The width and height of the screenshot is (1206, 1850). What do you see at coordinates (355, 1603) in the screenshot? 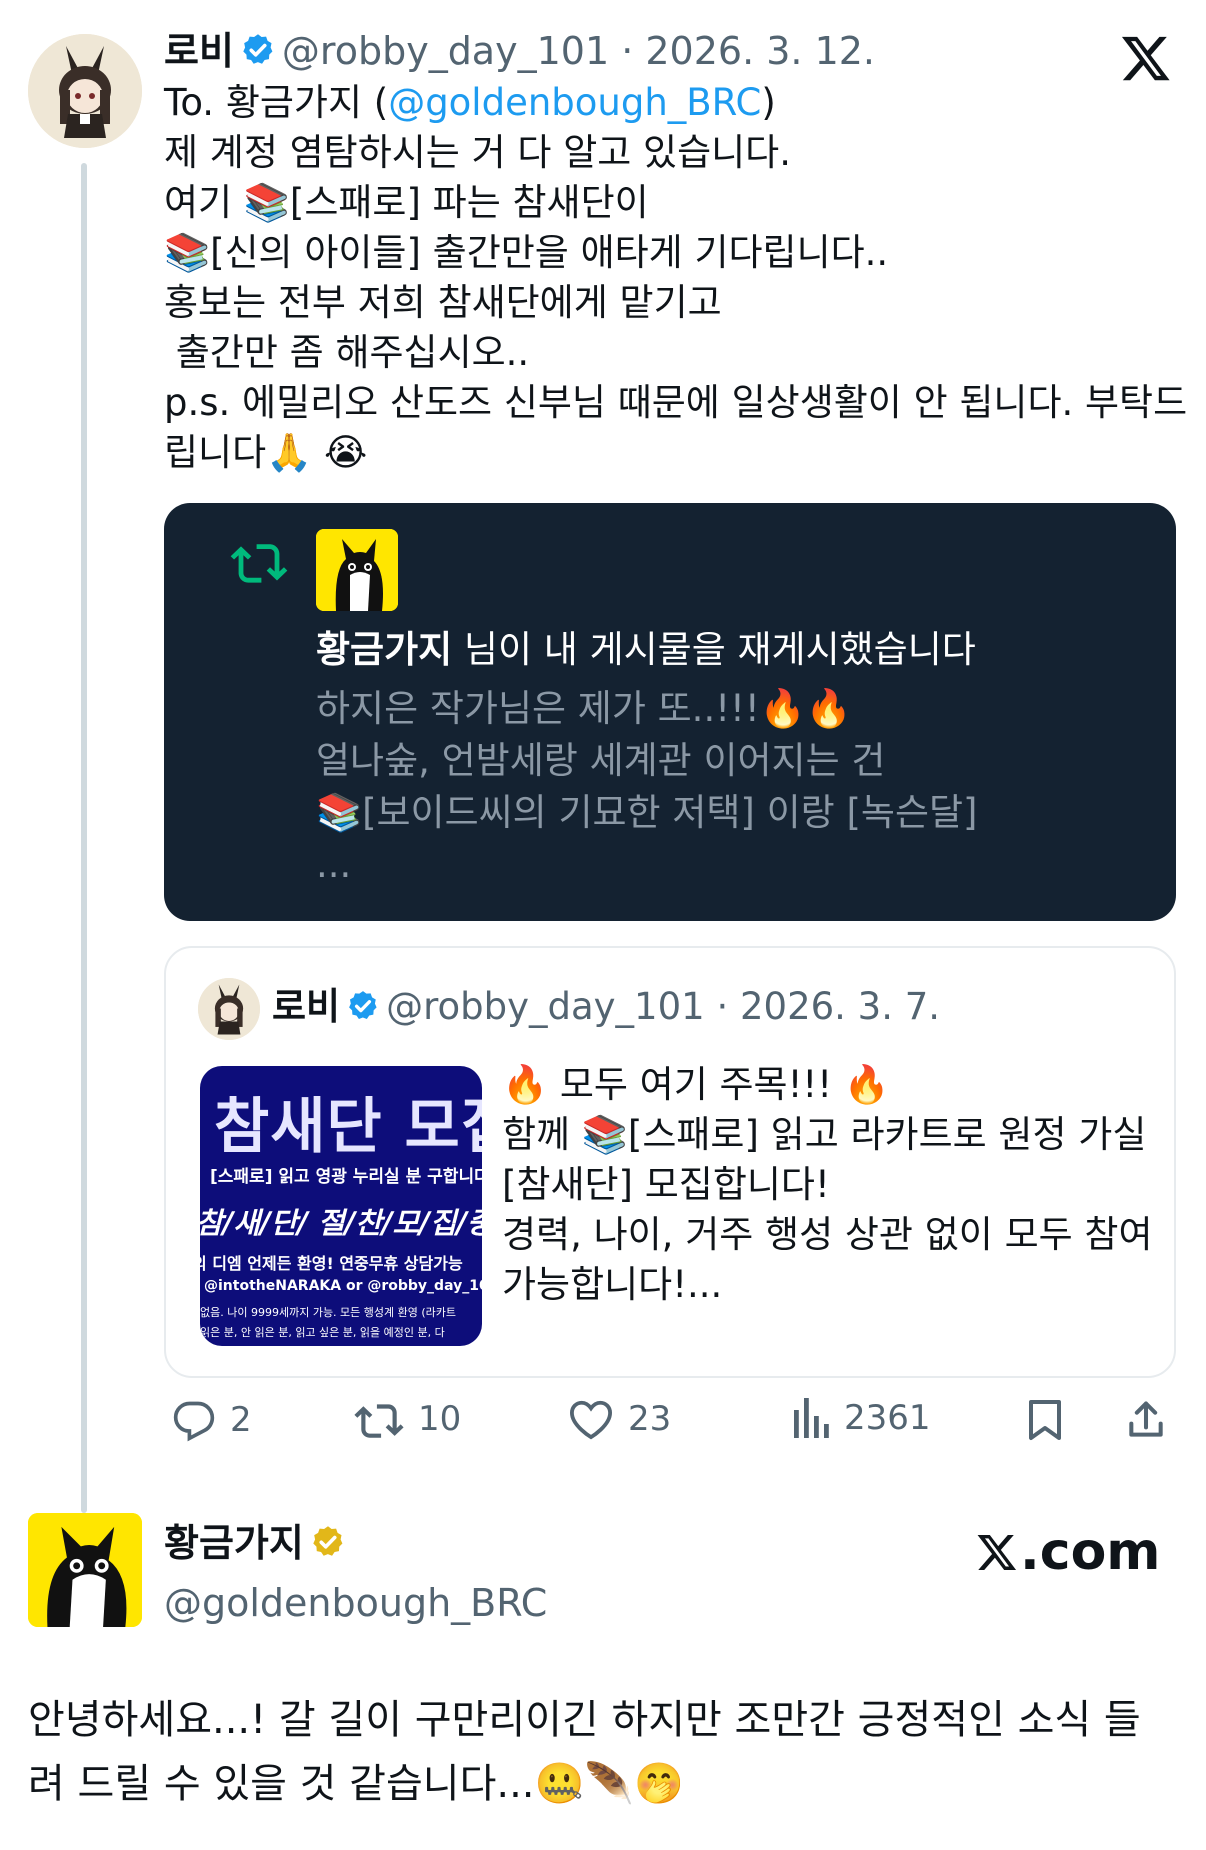
I see `author-handle: @goldenbough_BRC` at bounding box center [355, 1603].